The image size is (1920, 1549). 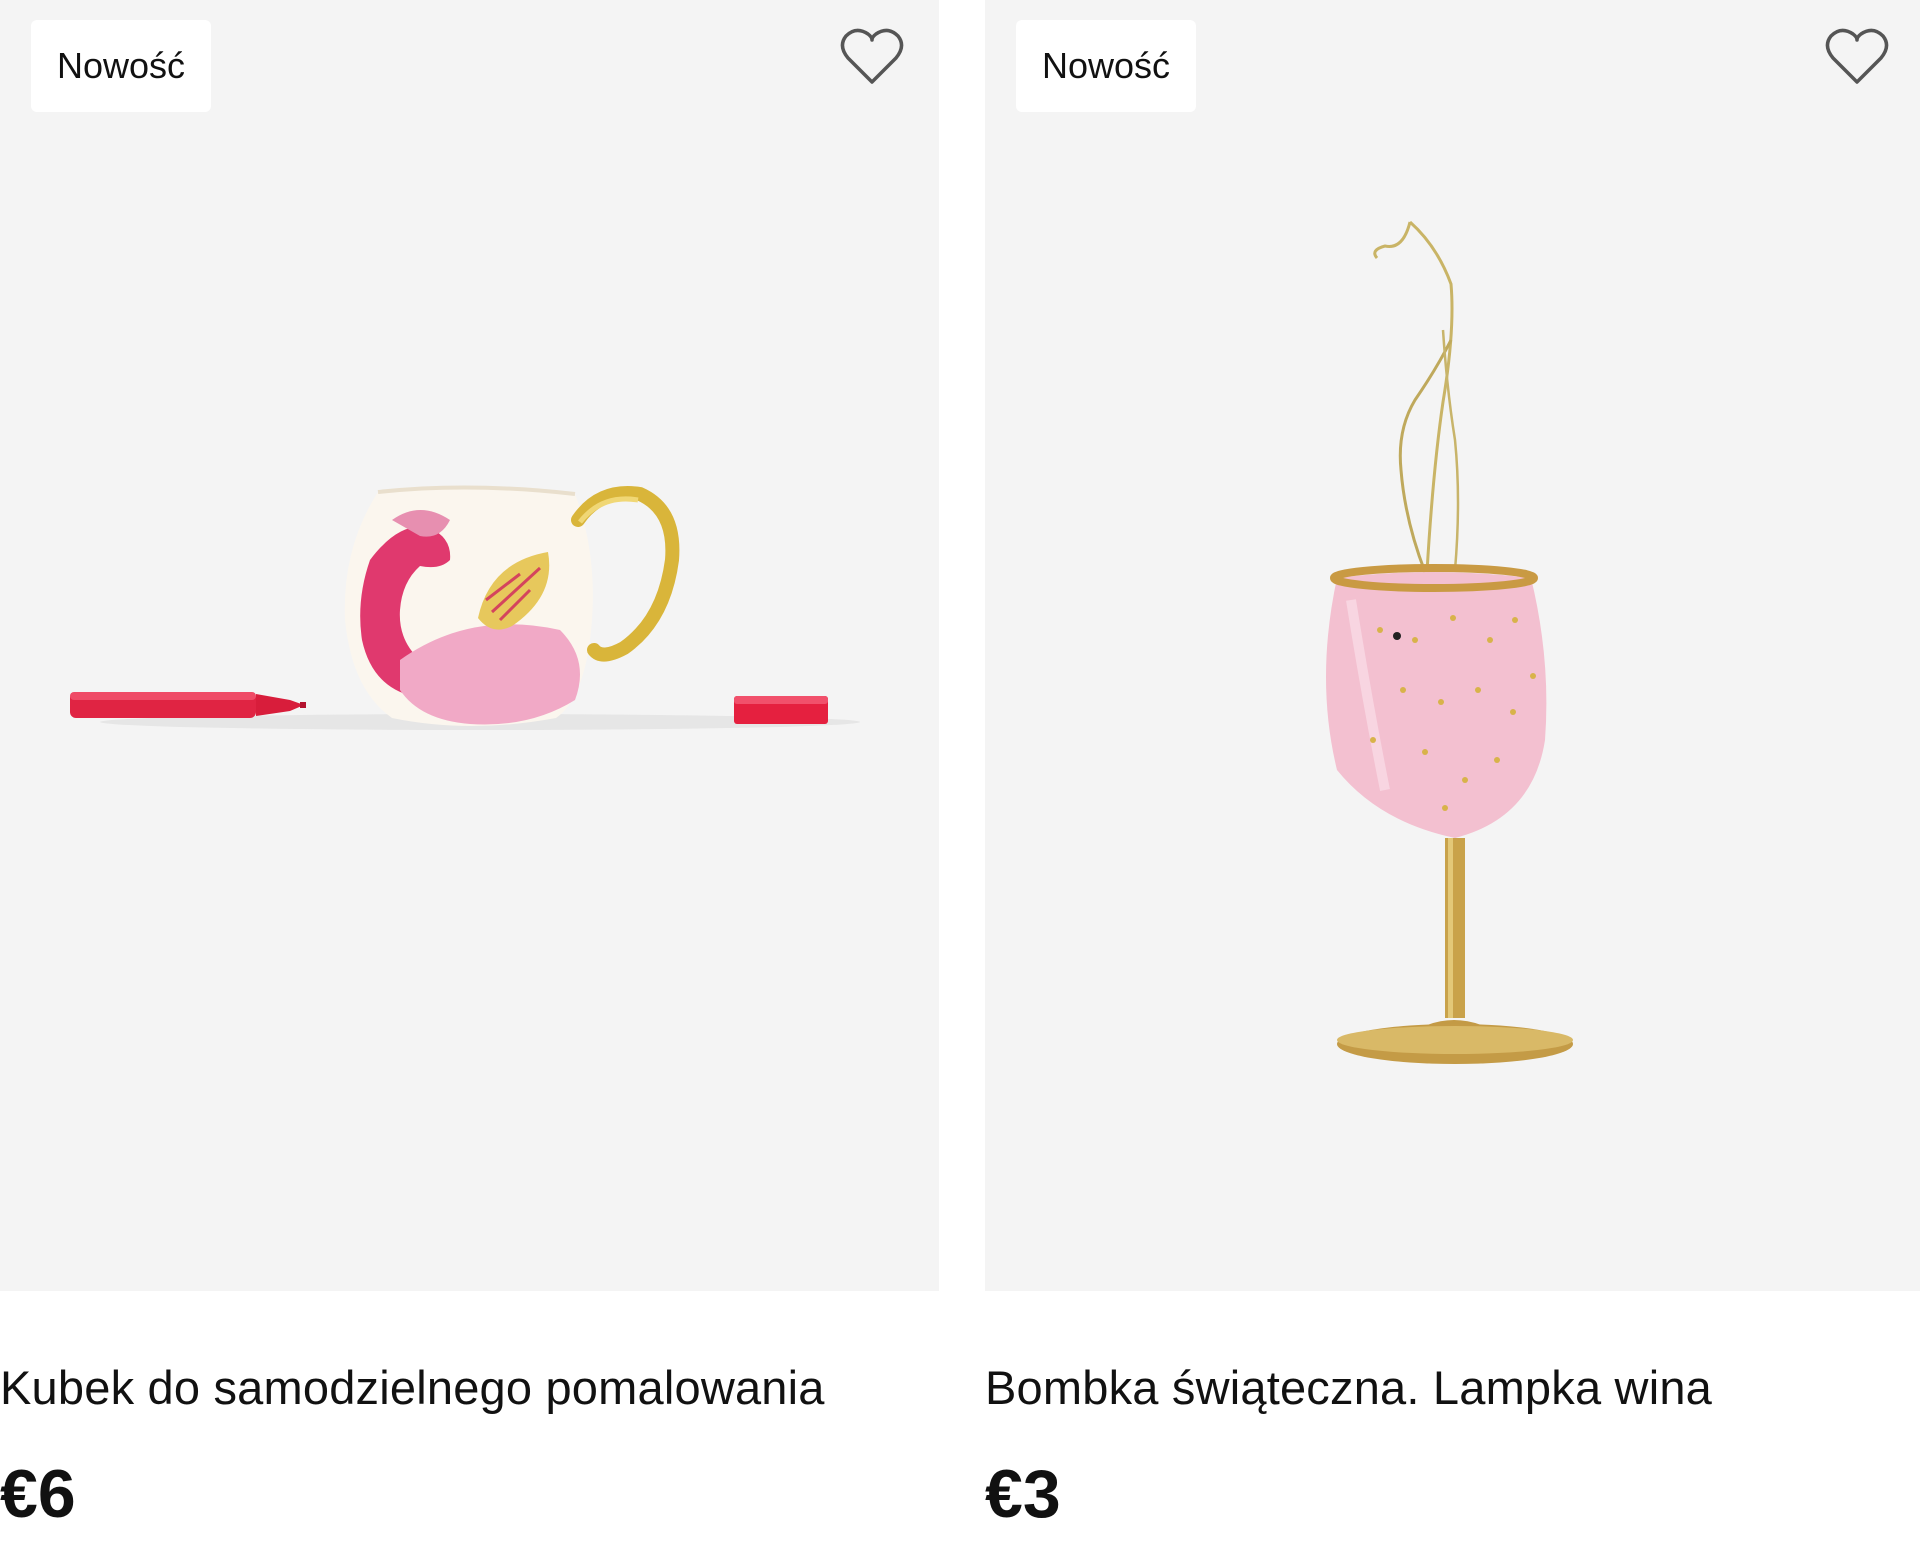 What do you see at coordinates (1023, 1494) in the screenshot?
I see `product-price: €3` at bounding box center [1023, 1494].